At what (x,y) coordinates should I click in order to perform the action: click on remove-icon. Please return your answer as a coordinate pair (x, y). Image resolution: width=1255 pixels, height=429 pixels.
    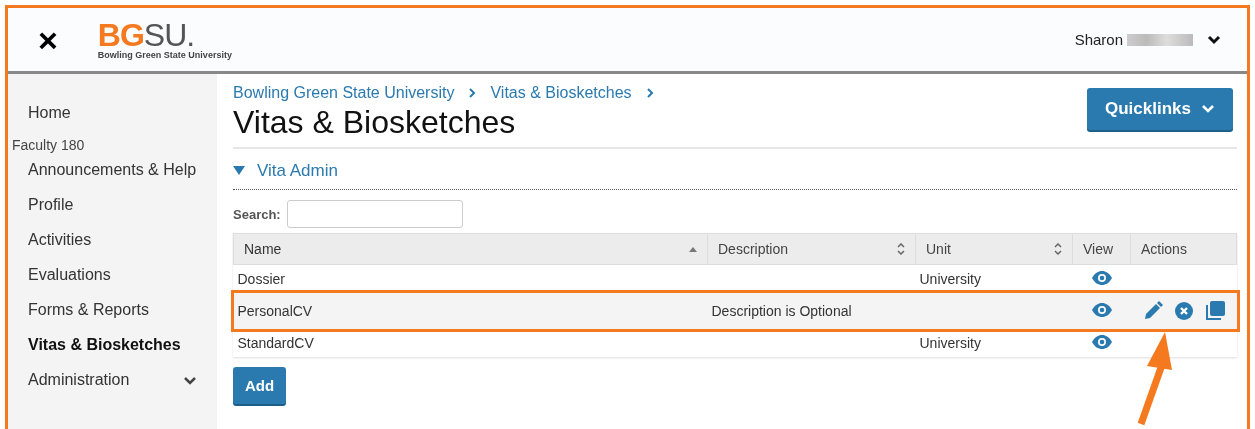
    Looking at the image, I should click on (1183, 311).